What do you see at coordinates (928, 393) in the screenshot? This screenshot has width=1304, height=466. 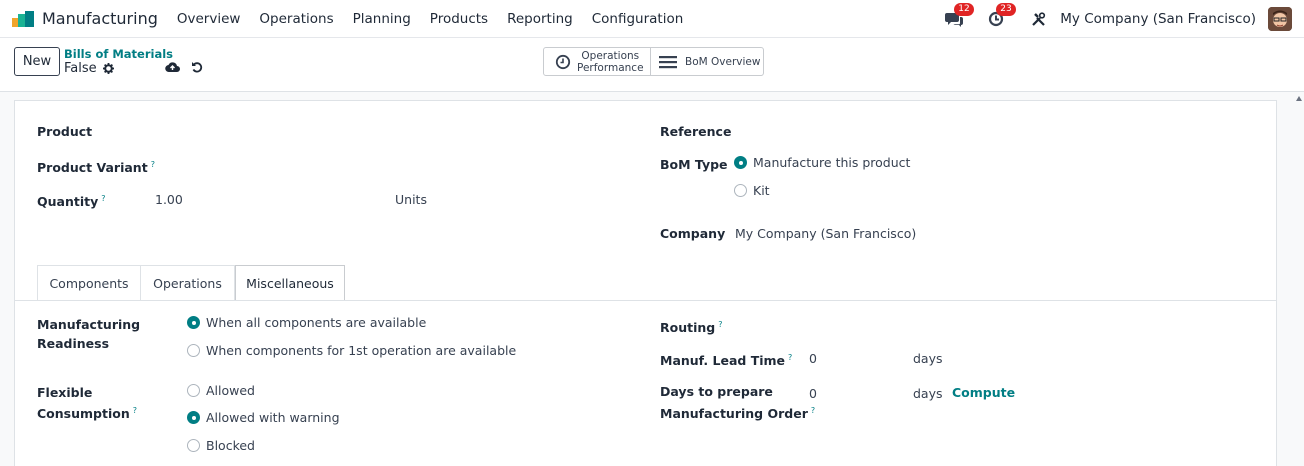 I see `days-prepare-unit: days` at bounding box center [928, 393].